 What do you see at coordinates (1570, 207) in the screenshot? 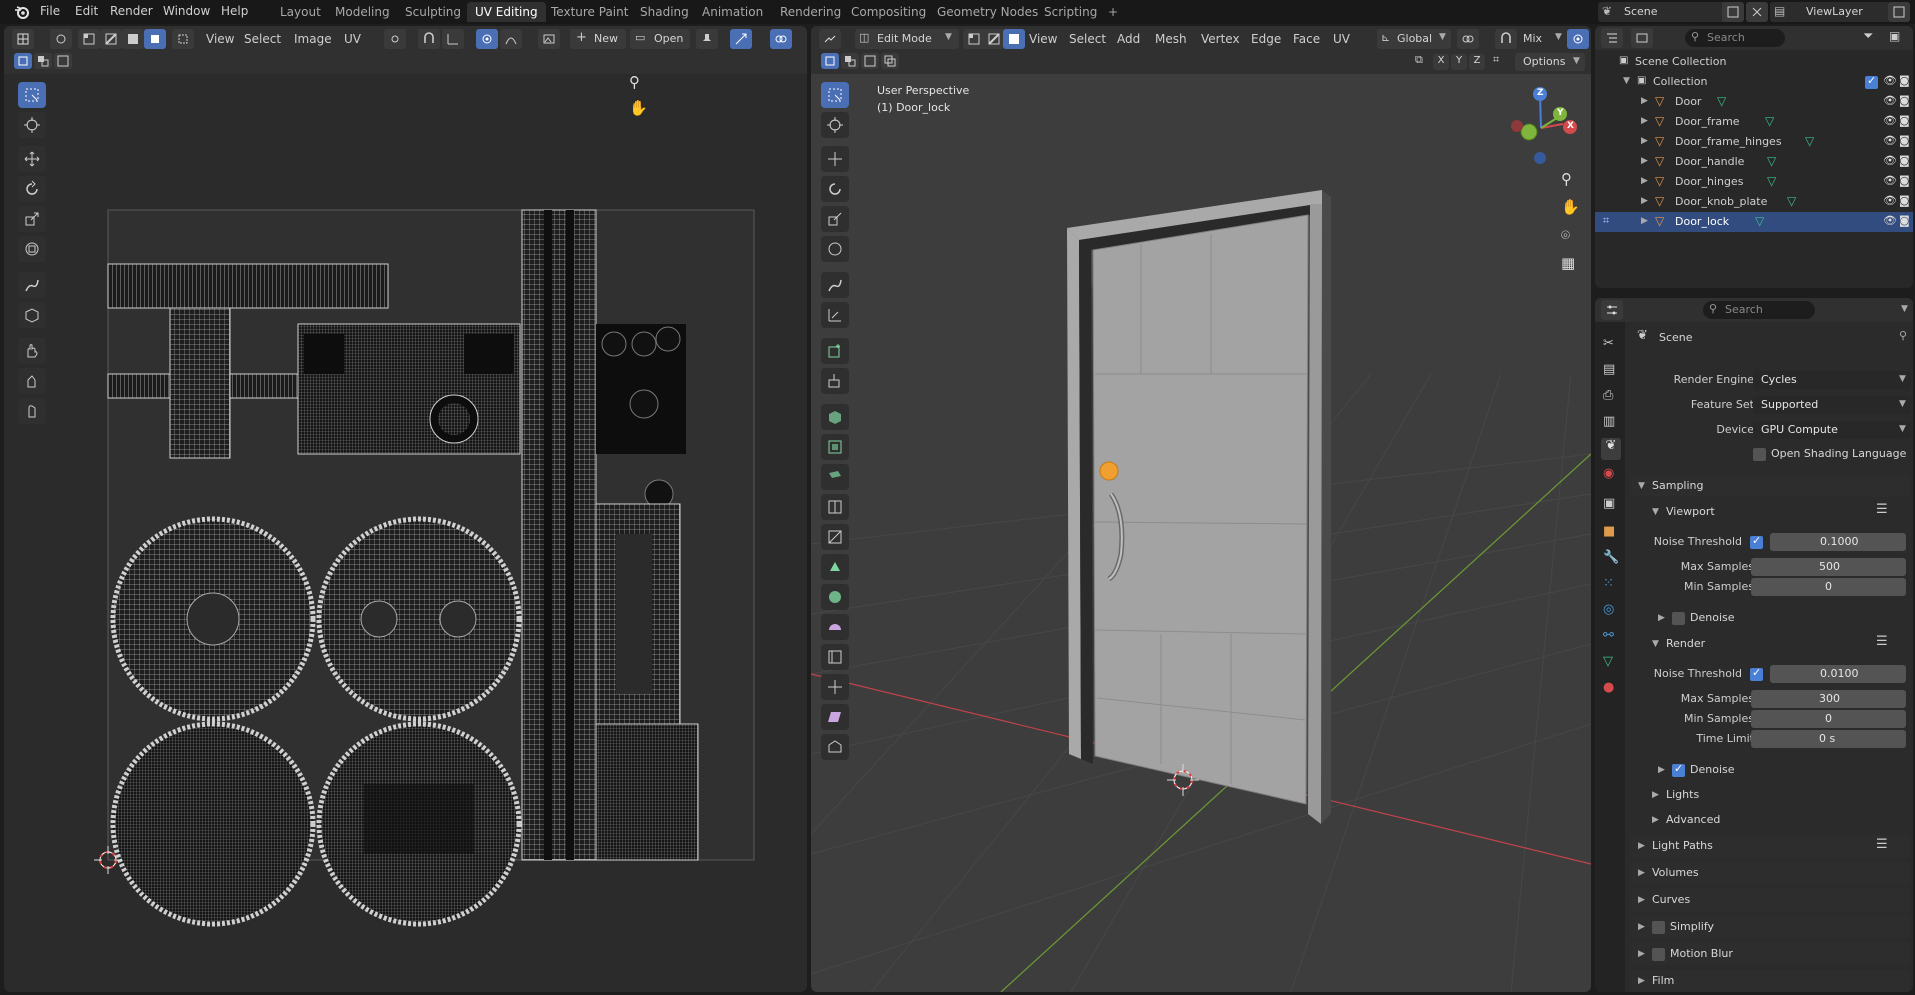
I see `viewport-pan-icon: ✋` at bounding box center [1570, 207].